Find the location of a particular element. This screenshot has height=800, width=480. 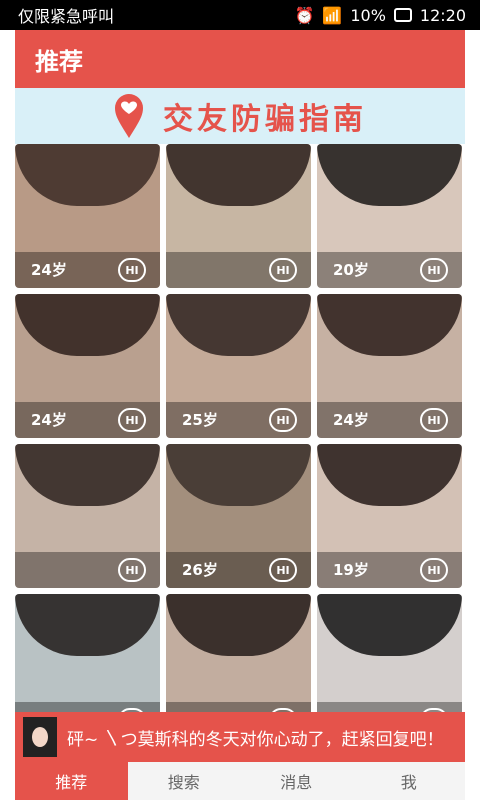

age-label: 25岁 is located at coordinates (200, 420).